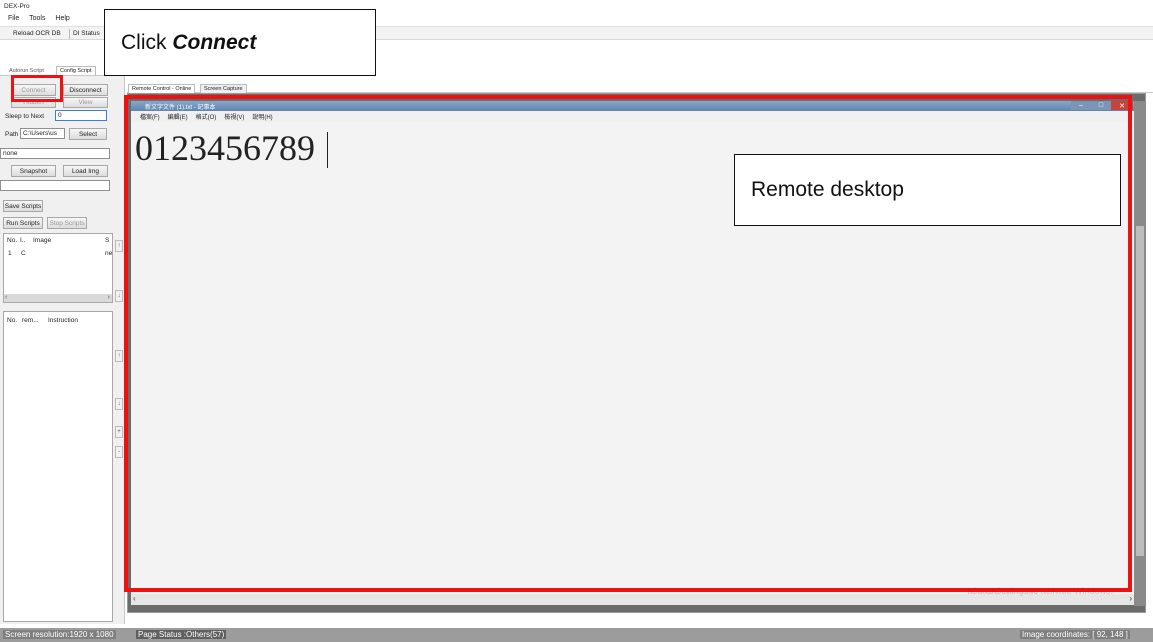 The image size is (1153, 642). Describe the element at coordinates (12, 134) in the screenshot. I see `path-label: Path` at that location.